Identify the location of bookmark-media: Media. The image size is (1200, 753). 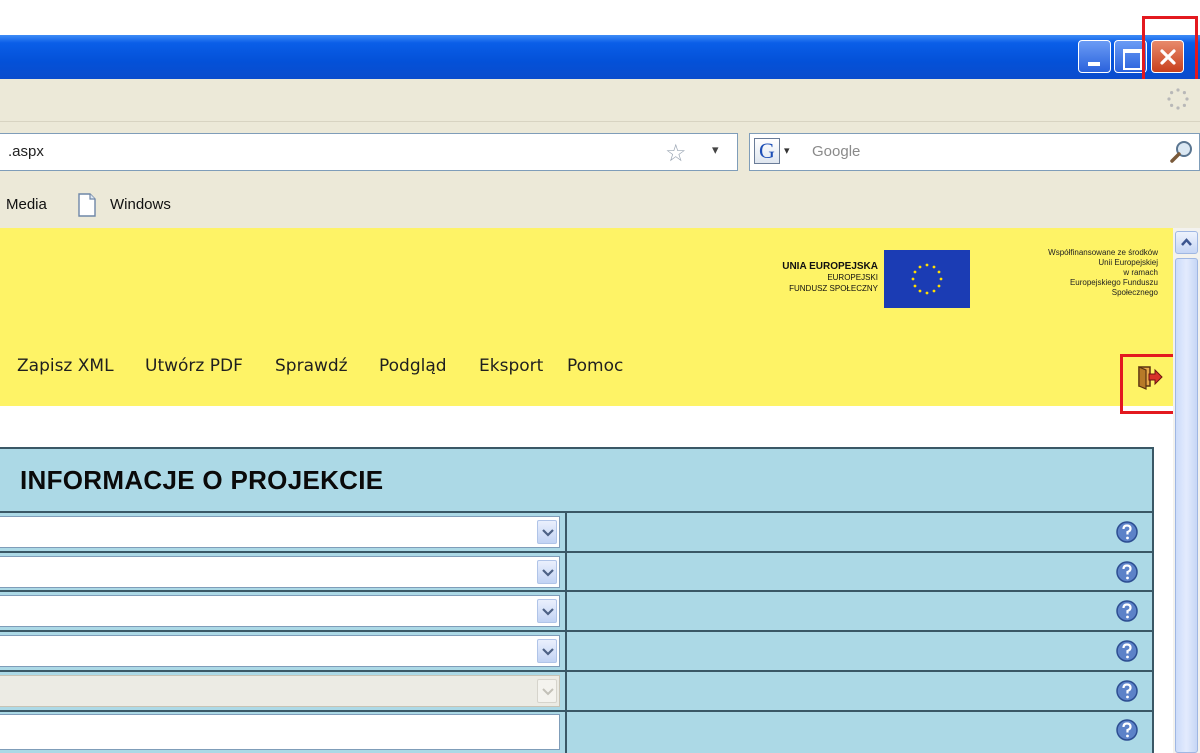
(26, 204).